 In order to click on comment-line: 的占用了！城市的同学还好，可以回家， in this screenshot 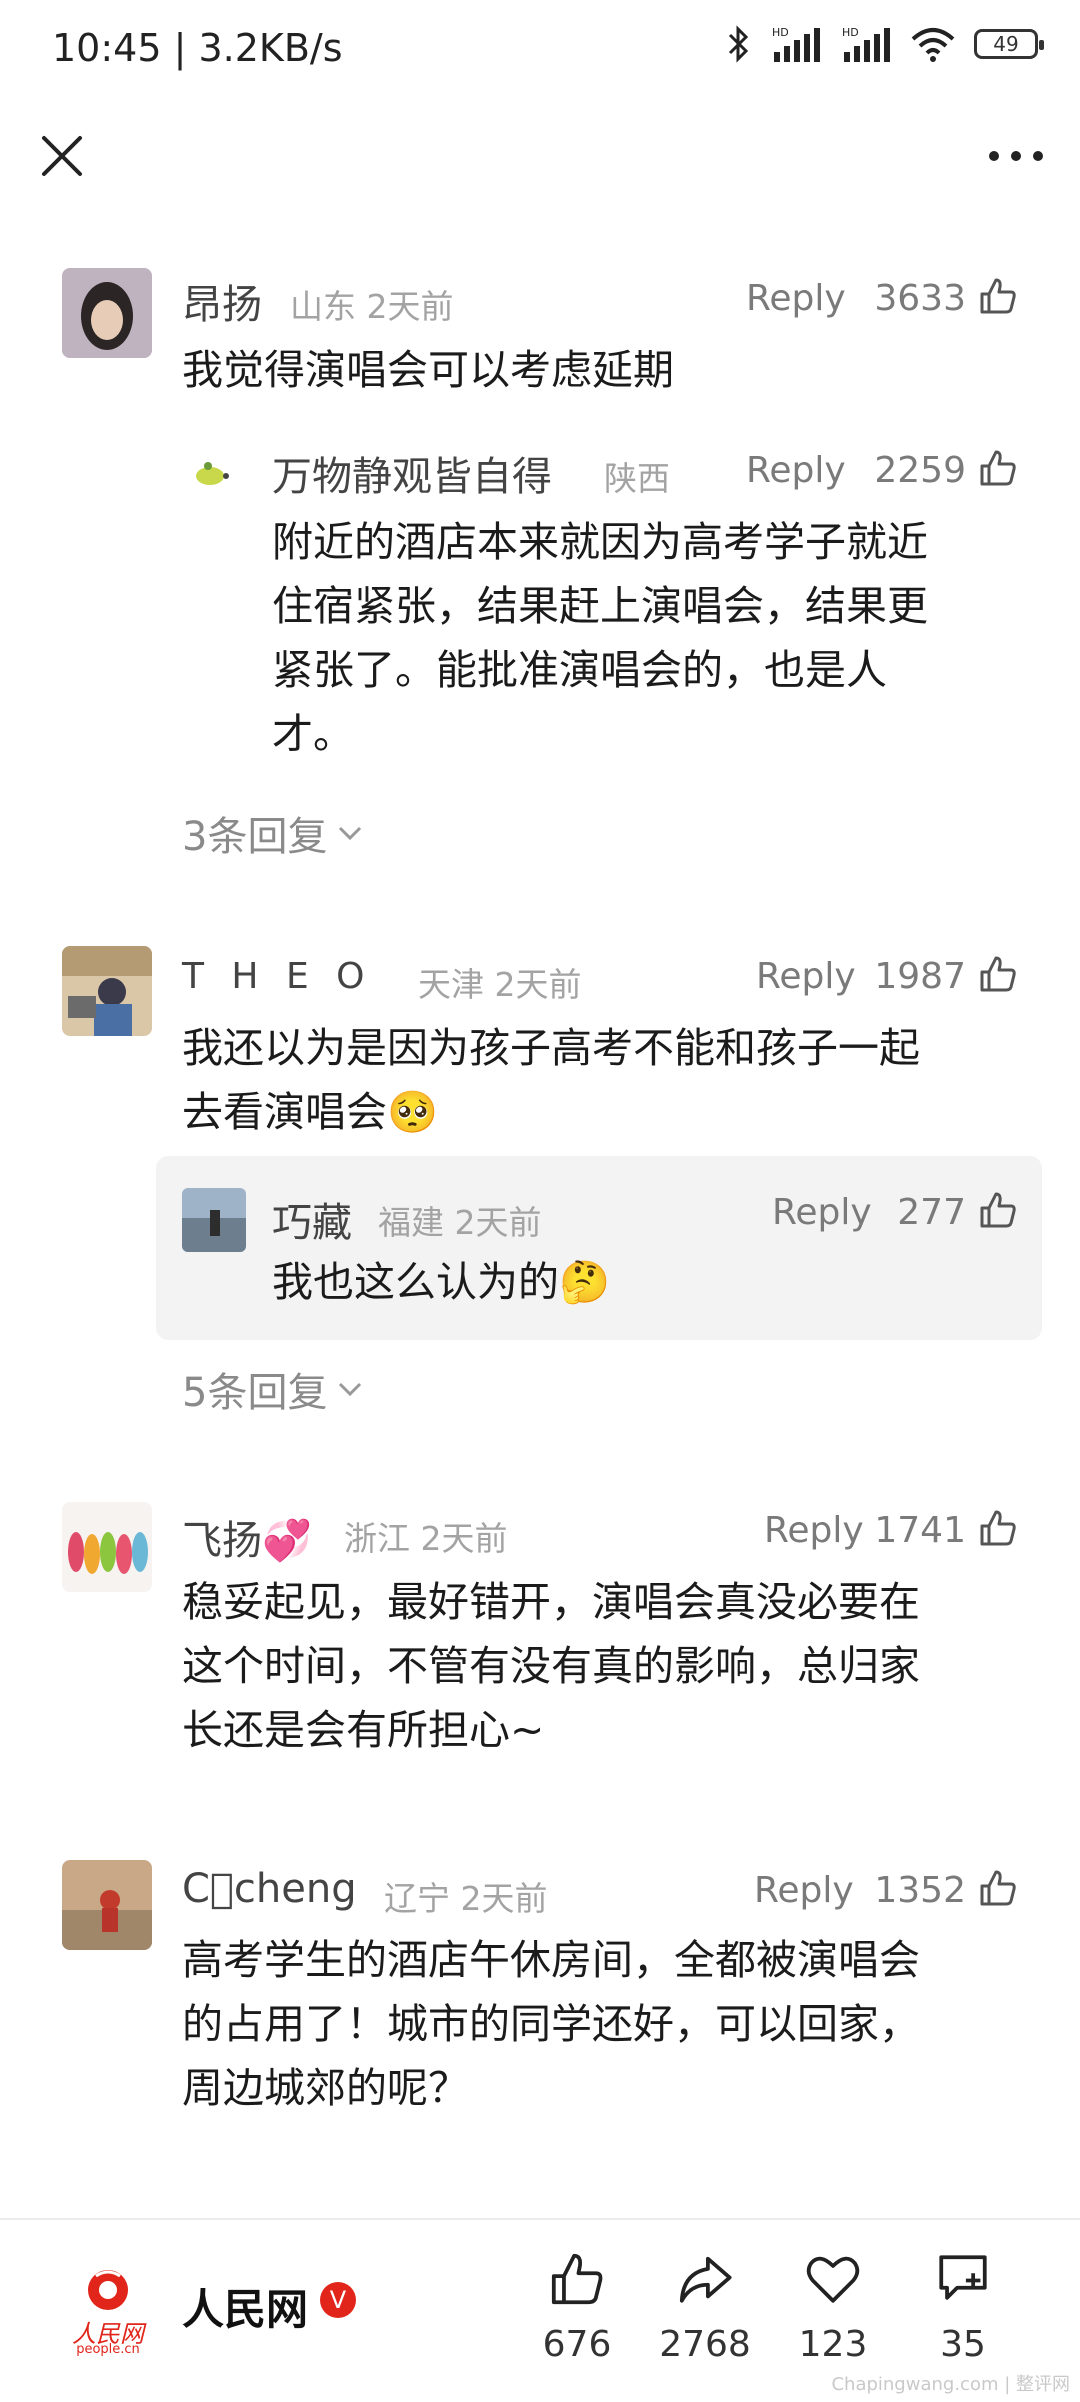, I will do `click(551, 2024)`.